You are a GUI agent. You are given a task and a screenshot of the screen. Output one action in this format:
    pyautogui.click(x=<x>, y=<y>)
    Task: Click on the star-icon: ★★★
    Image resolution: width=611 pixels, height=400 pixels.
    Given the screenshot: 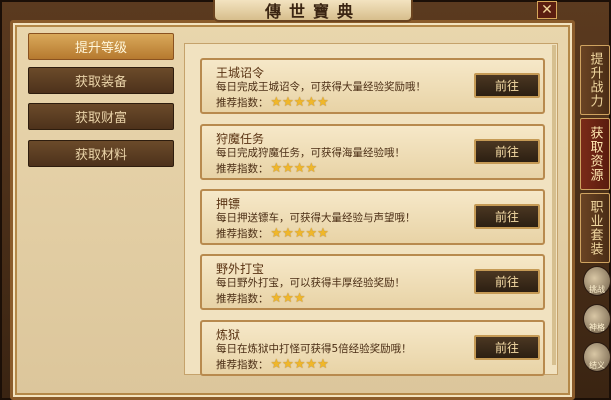 What is the action you would take?
    pyautogui.click(x=288, y=298)
    